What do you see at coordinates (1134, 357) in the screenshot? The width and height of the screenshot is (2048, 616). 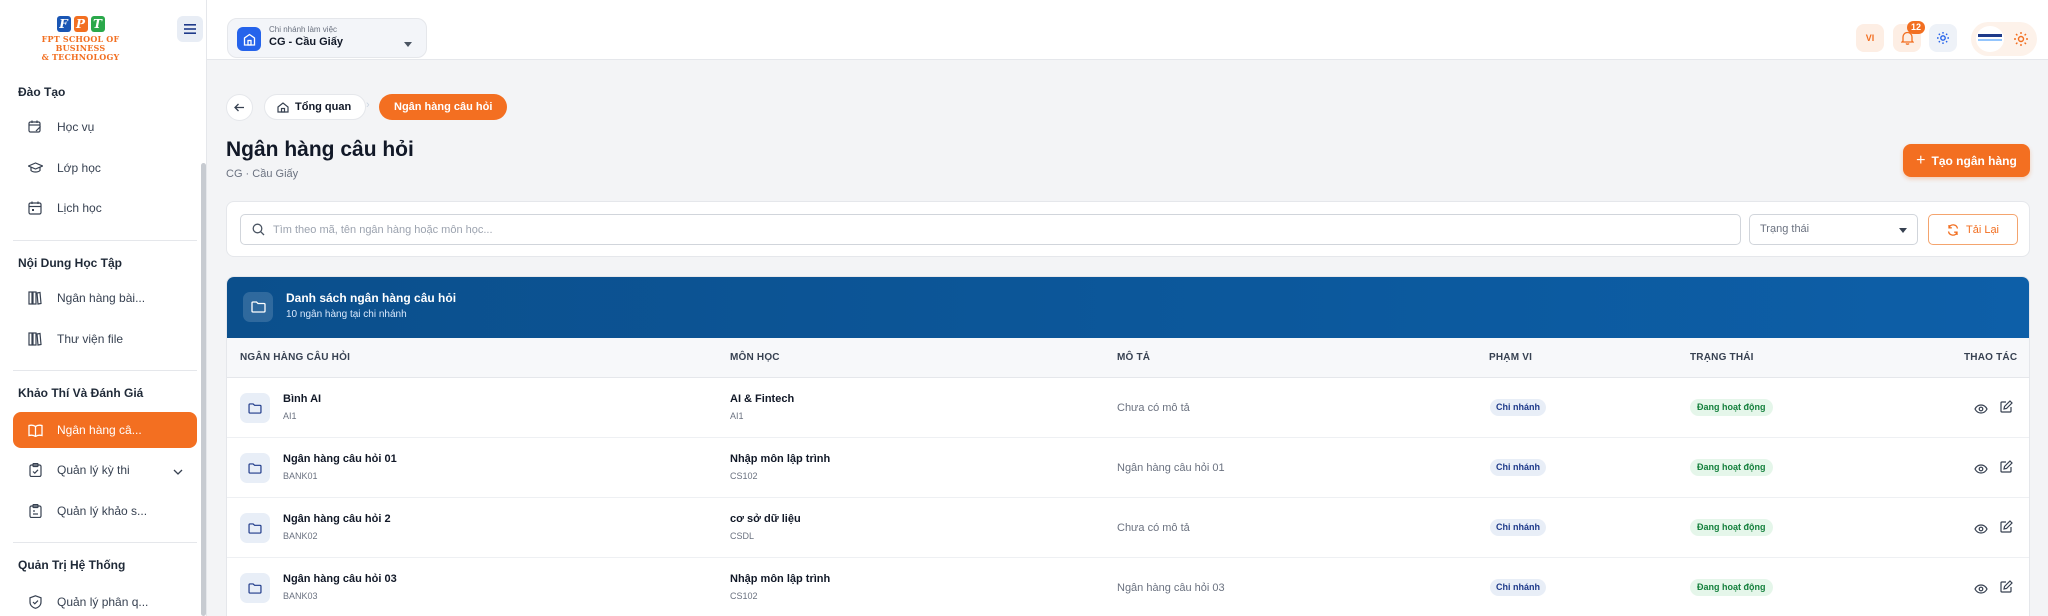 I see `column-header-description: MÔ TẢ` at bounding box center [1134, 357].